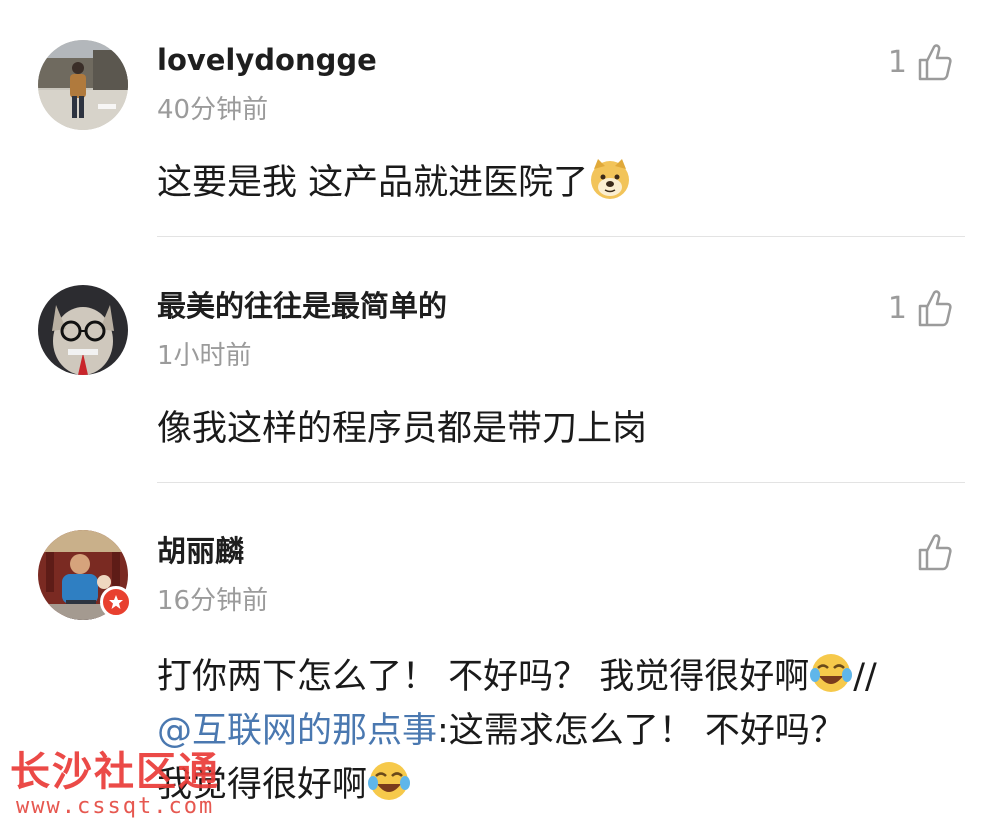 This screenshot has height=835, width=999. Describe the element at coordinates (200, 551) in the screenshot. I see `username: 胡丽麟` at that location.